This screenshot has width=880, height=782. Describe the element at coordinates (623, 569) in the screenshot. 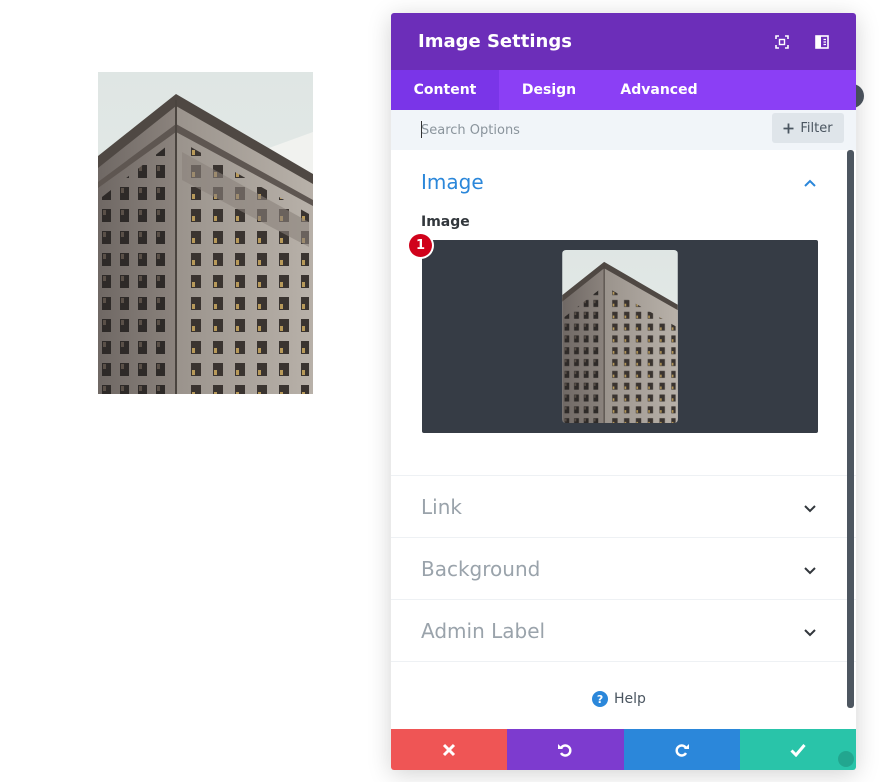

I see `section-background: Background` at that location.